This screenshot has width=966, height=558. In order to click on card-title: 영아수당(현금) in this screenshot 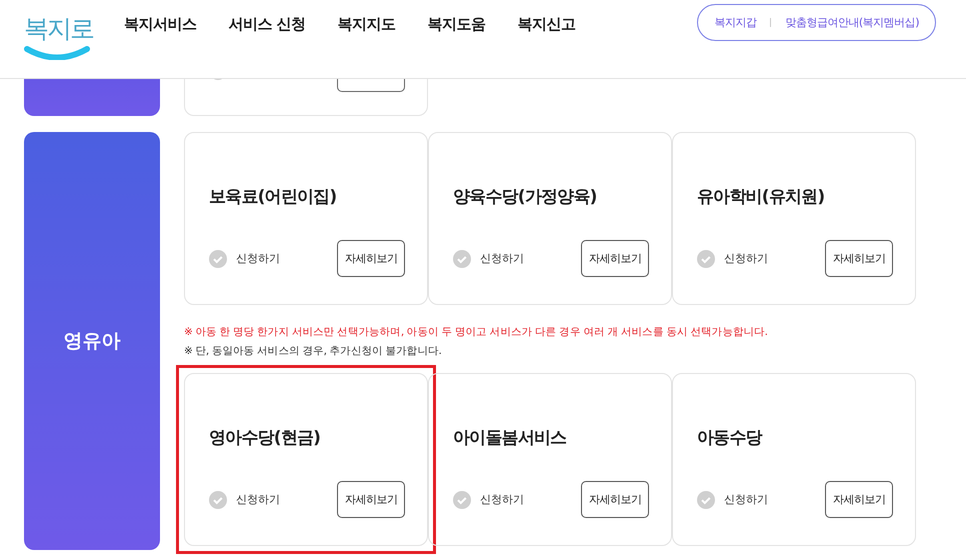, I will do `click(265, 438)`.